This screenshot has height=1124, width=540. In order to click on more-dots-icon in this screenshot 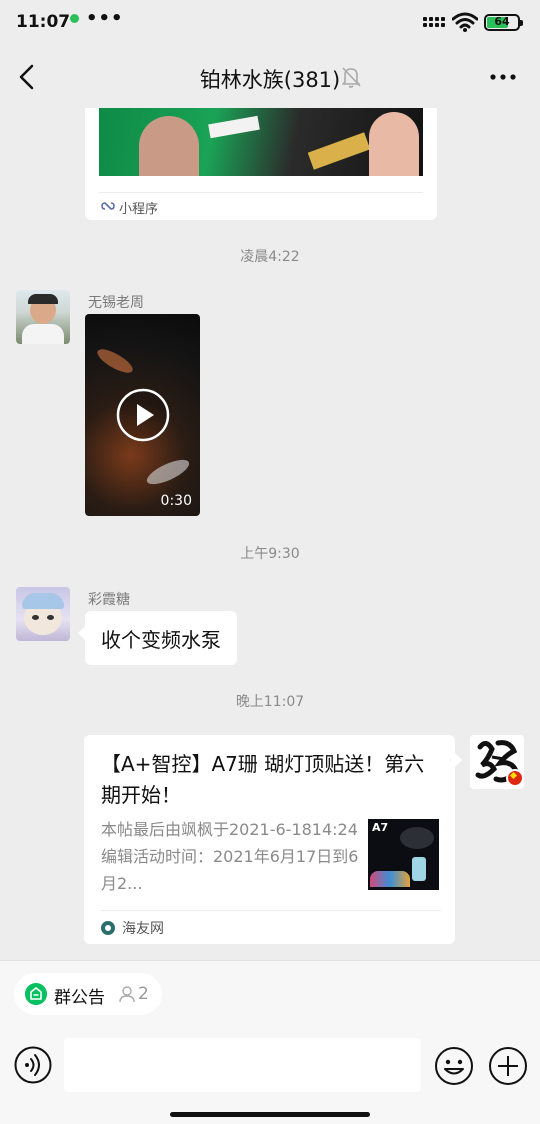, I will do `click(503, 77)`.